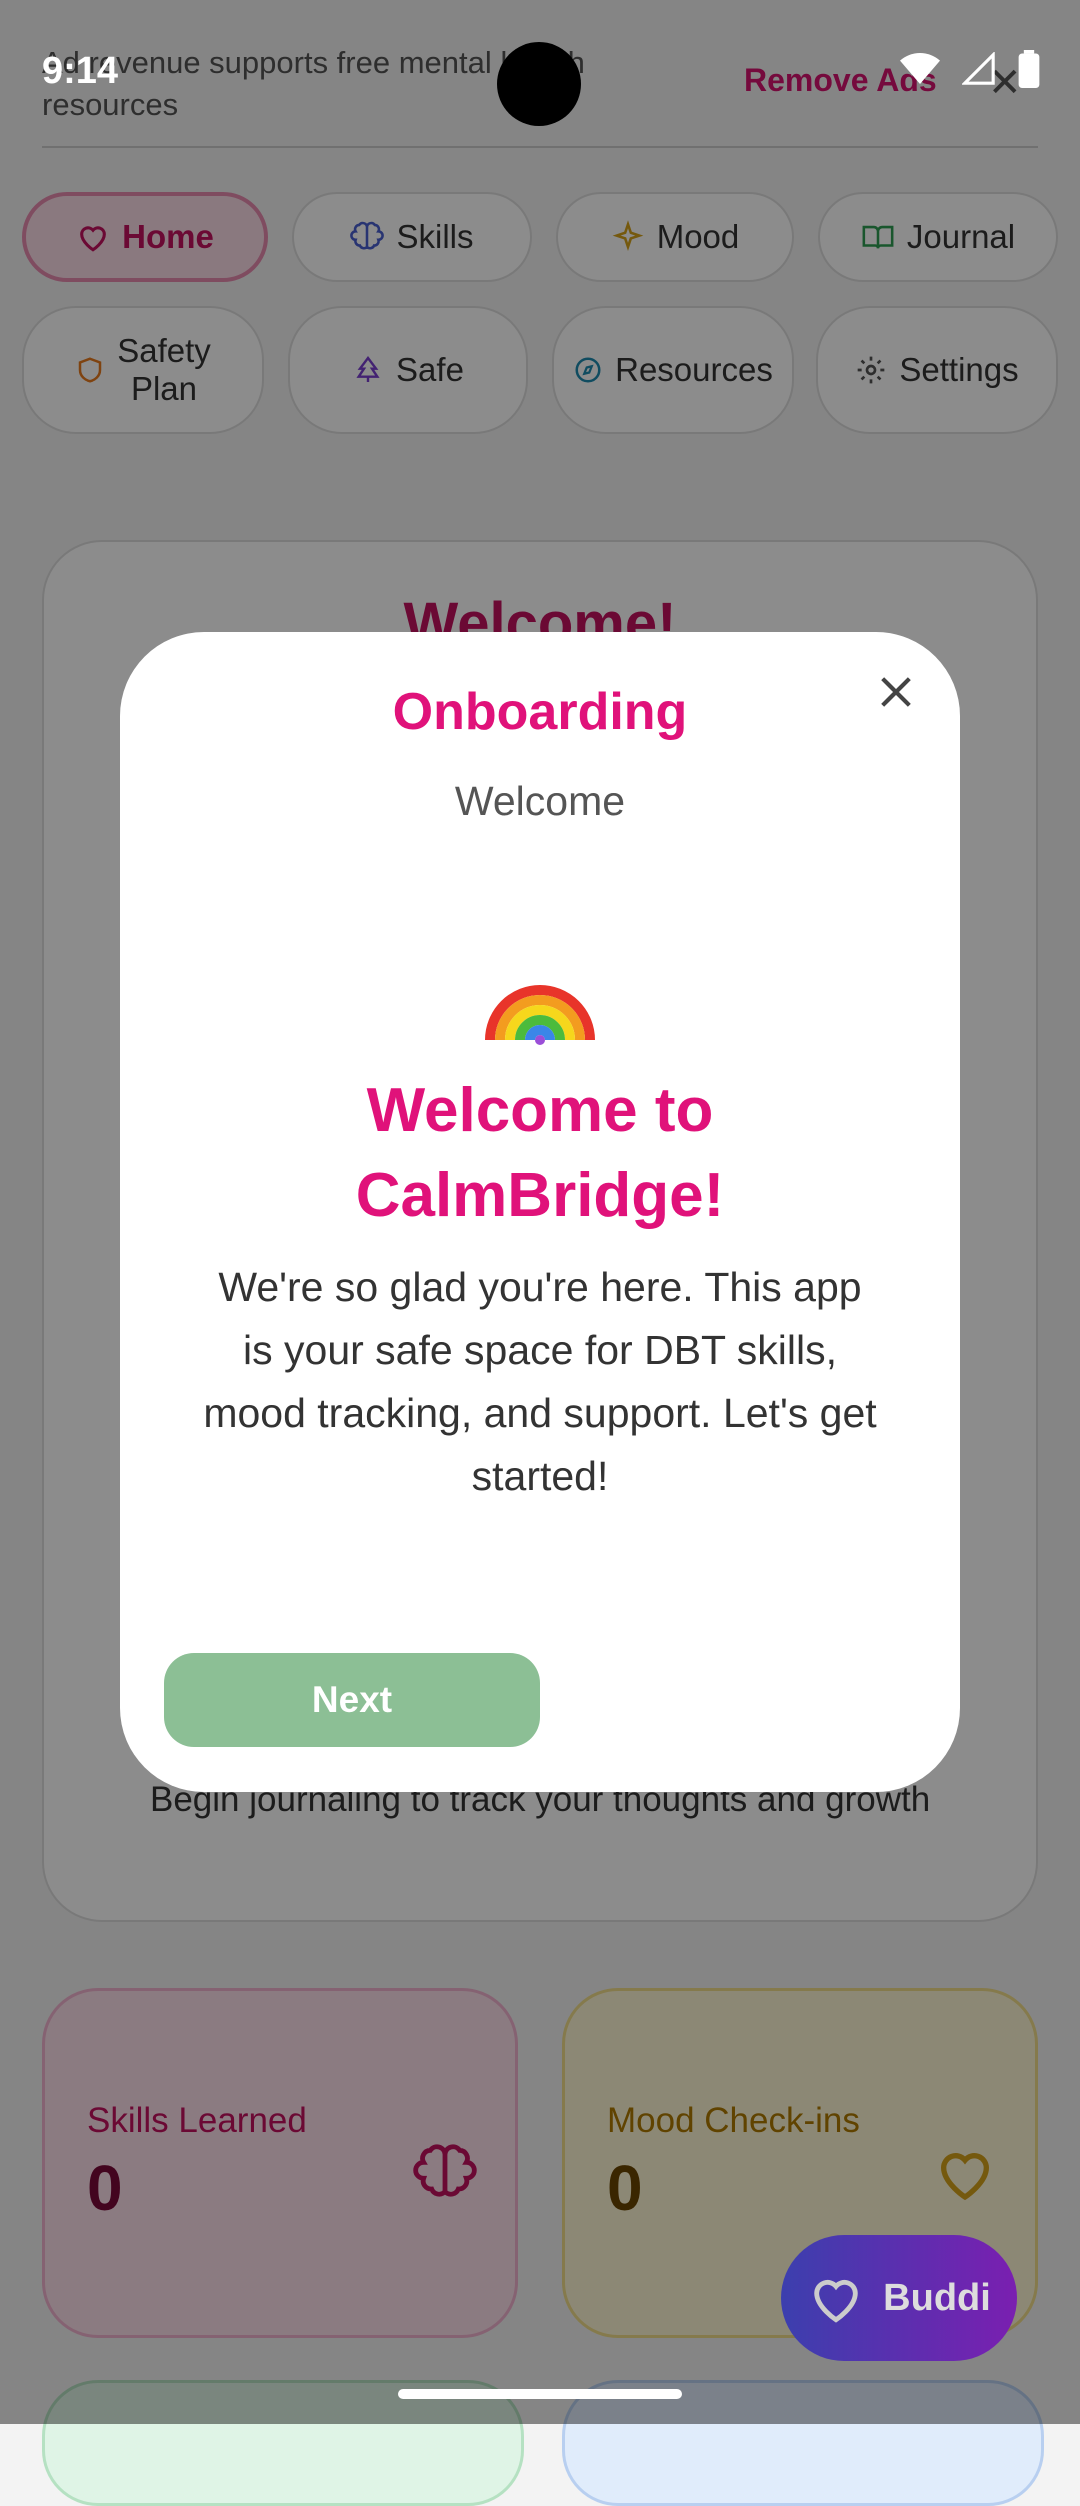 The height and width of the screenshot is (2506, 1080). I want to click on buddi-button: Buddi, so click(899, 2298).